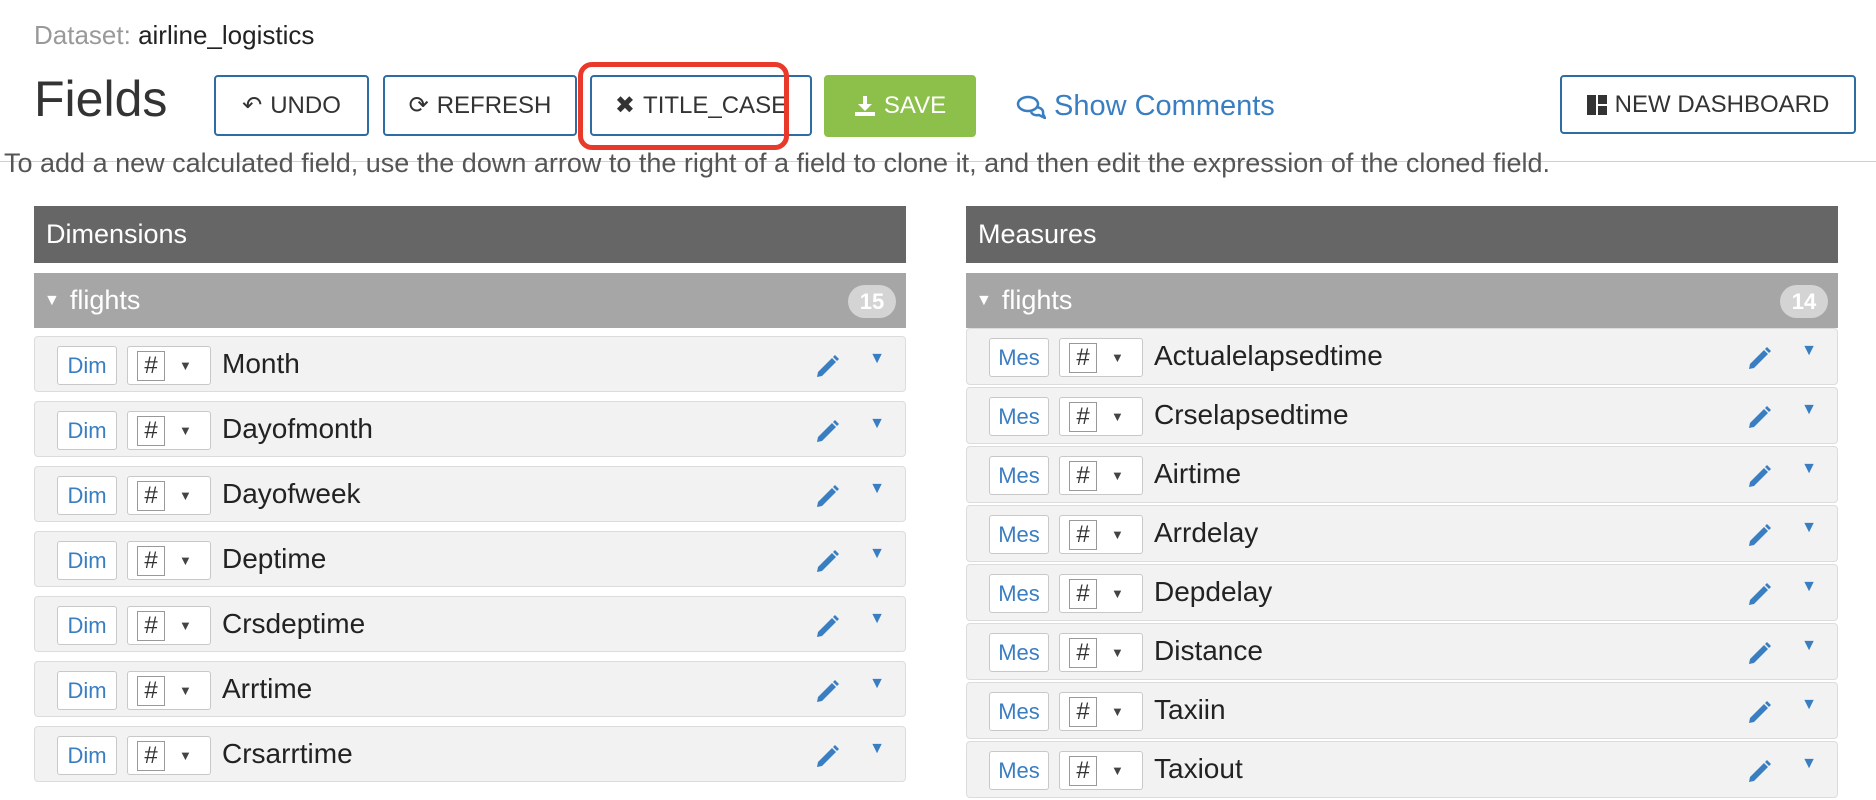 The height and width of the screenshot is (800, 1876). What do you see at coordinates (82, 35) in the screenshot?
I see `dataset-label: Dataset:` at bounding box center [82, 35].